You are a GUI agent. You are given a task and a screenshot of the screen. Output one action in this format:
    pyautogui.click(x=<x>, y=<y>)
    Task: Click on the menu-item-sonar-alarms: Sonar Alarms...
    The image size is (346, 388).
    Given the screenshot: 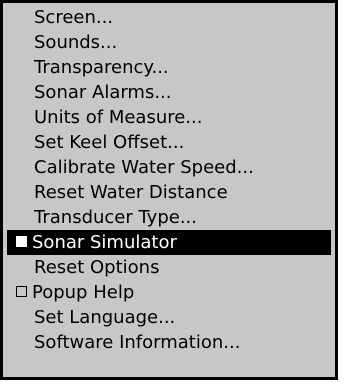 What is the action you would take?
    pyautogui.click(x=169, y=92)
    